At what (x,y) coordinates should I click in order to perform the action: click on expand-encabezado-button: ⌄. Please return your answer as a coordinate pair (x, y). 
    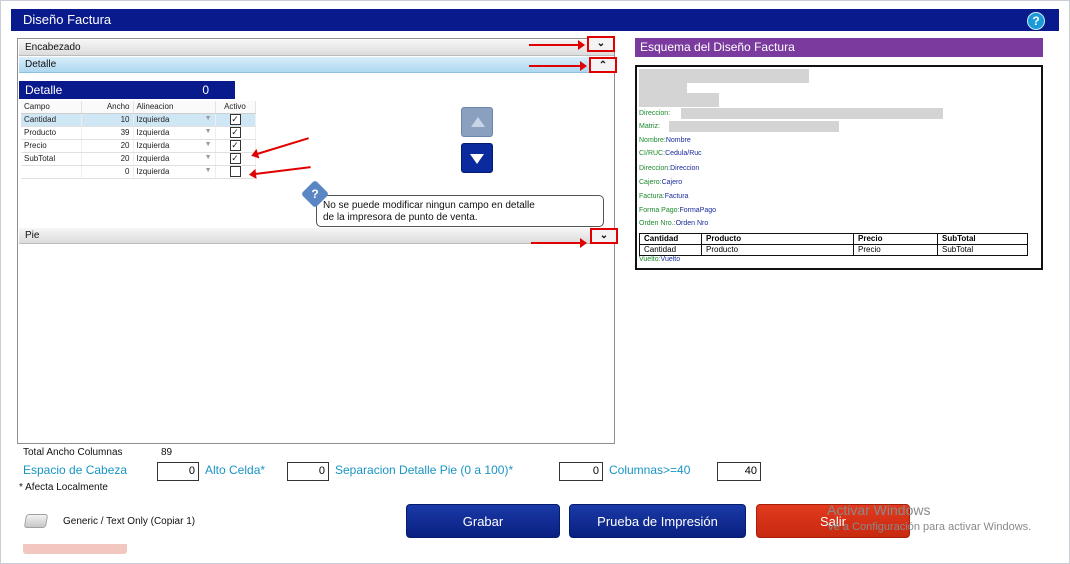
    Looking at the image, I should click on (601, 44).